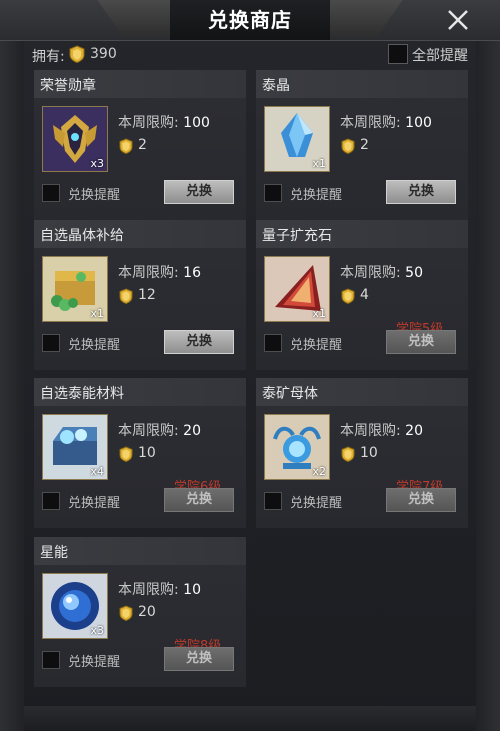  What do you see at coordinates (147, 295) in the screenshot?
I see `item-cost: 12` at bounding box center [147, 295].